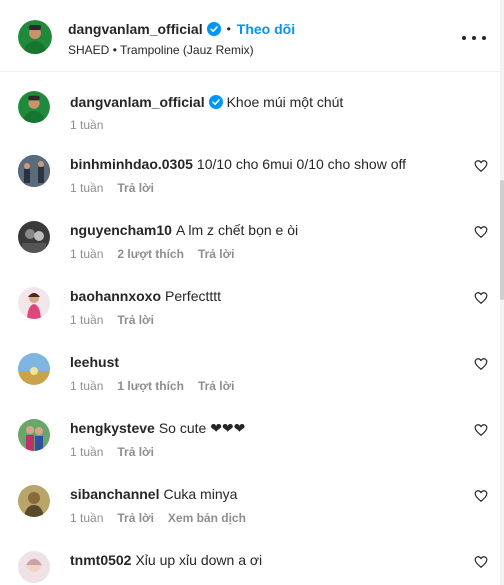 The height and width of the screenshot is (585, 504). I want to click on comment-meta: 1 tuần 1 lượt thích Trả lời, so click(159, 386).